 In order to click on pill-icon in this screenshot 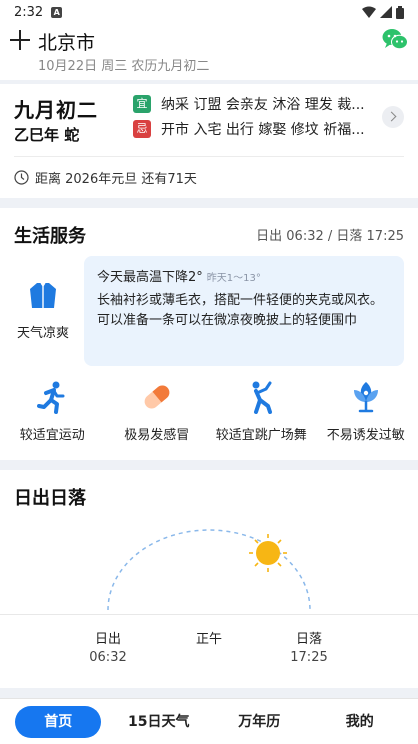, I will do `click(157, 397)`.